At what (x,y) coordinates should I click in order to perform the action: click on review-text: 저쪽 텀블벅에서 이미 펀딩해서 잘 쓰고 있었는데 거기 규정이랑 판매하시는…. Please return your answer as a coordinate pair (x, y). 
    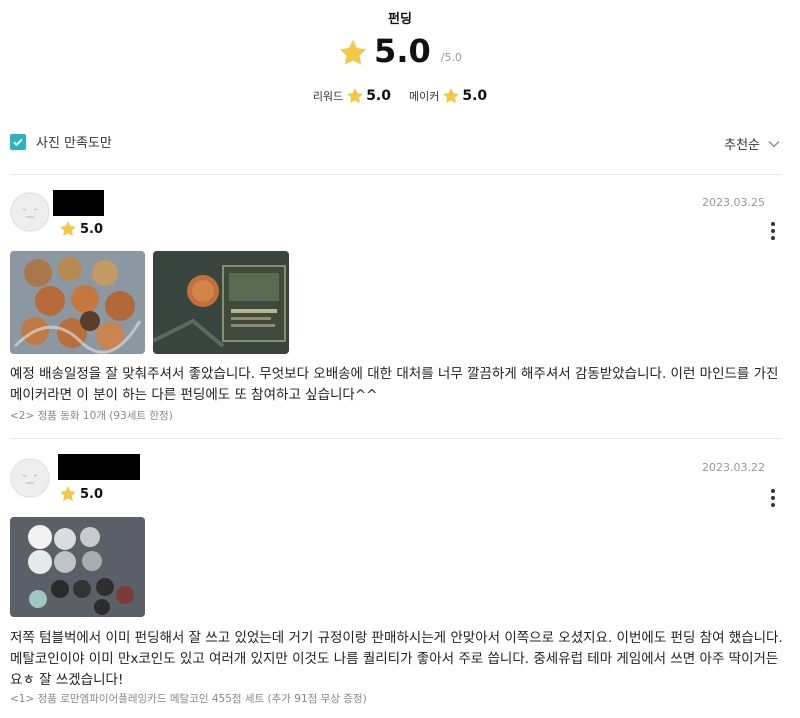
    Looking at the image, I should click on (396, 659).